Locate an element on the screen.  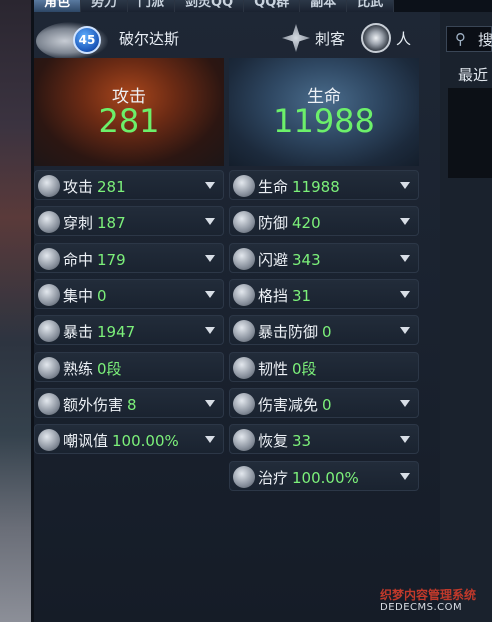
game-scenery-background is located at coordinates (17, 311).